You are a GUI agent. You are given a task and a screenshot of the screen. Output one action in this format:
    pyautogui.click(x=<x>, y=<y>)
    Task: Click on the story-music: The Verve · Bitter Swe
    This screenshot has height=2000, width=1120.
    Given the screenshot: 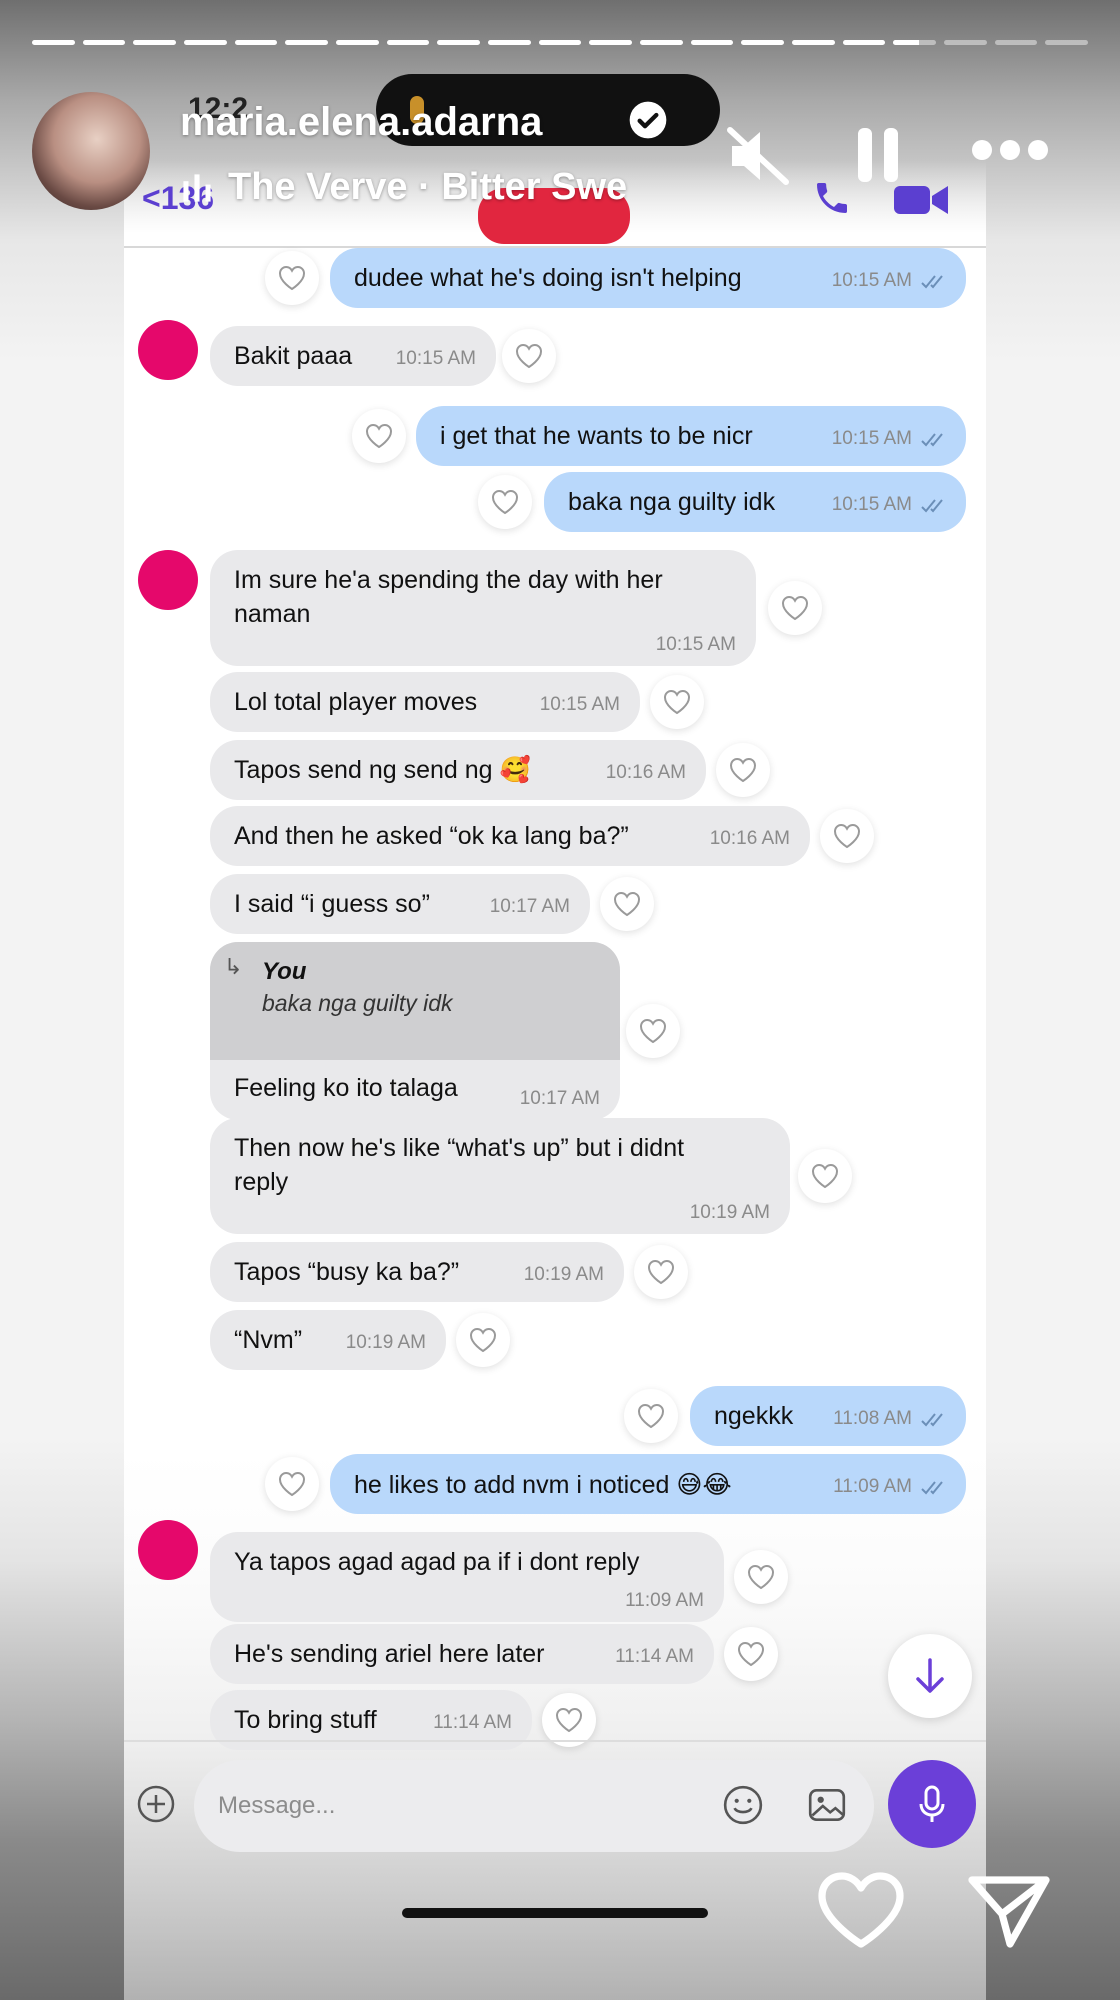 What is the action you would take?
    pyautogui.click(x=403, y=187)
    